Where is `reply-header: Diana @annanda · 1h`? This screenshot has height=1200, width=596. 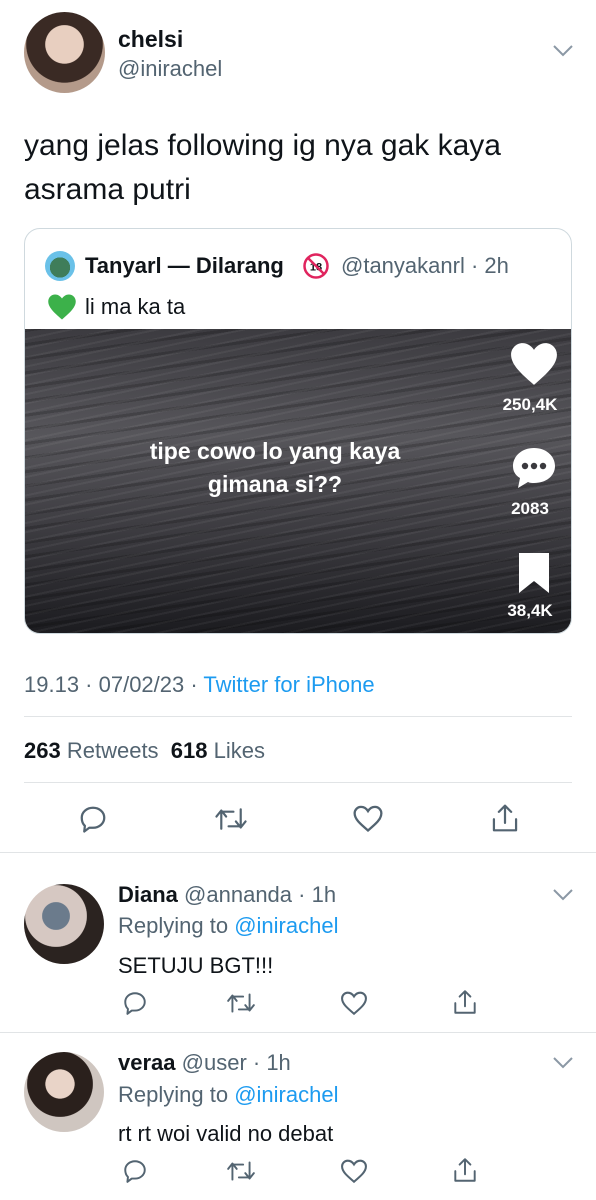
reply-header: Diana @annanda · 1h is located at coordinates (227, 895).